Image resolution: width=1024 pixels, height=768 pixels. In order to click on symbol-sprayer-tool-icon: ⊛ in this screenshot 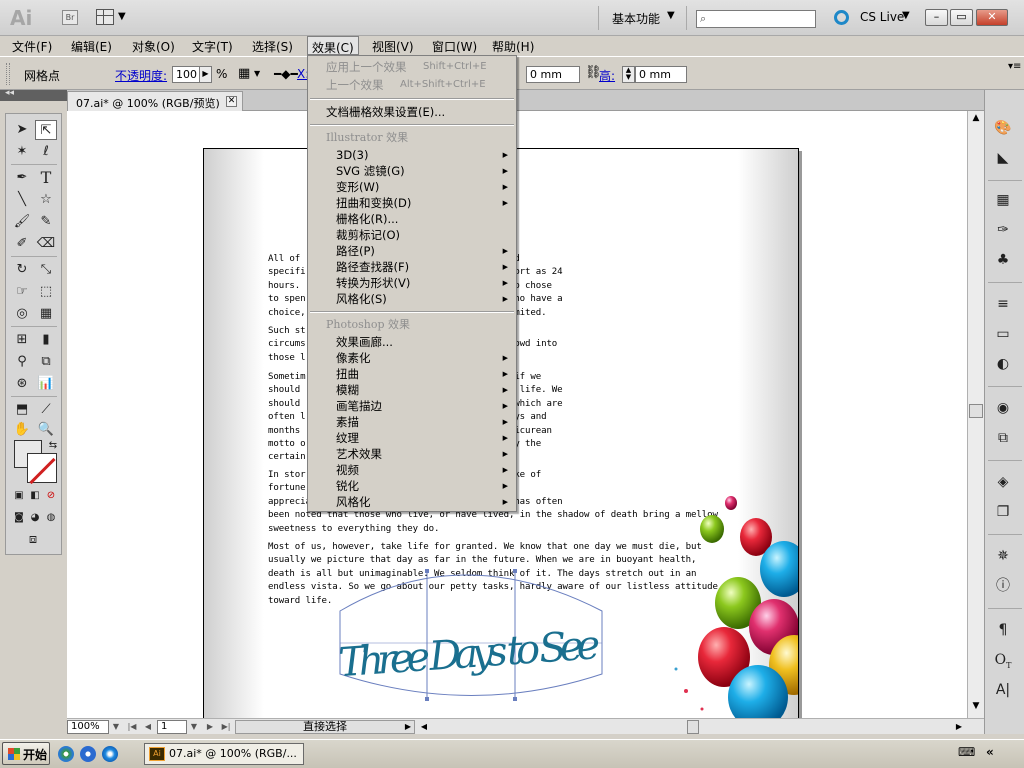, I will do `click(22, 384)`.